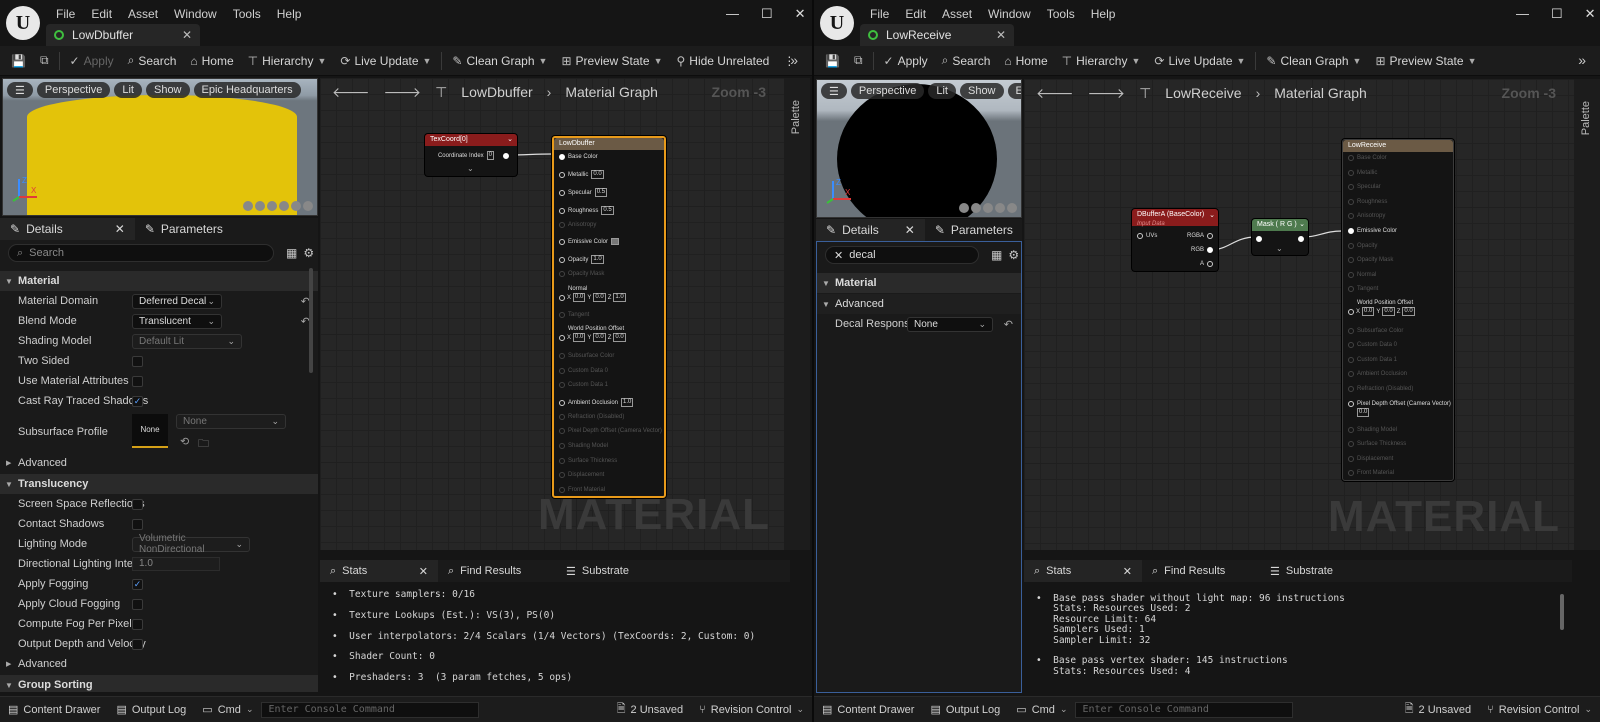 This screenshot has height=722, width=1600. I want to click on pin-roughness: Roughness, so click(1367, 202).